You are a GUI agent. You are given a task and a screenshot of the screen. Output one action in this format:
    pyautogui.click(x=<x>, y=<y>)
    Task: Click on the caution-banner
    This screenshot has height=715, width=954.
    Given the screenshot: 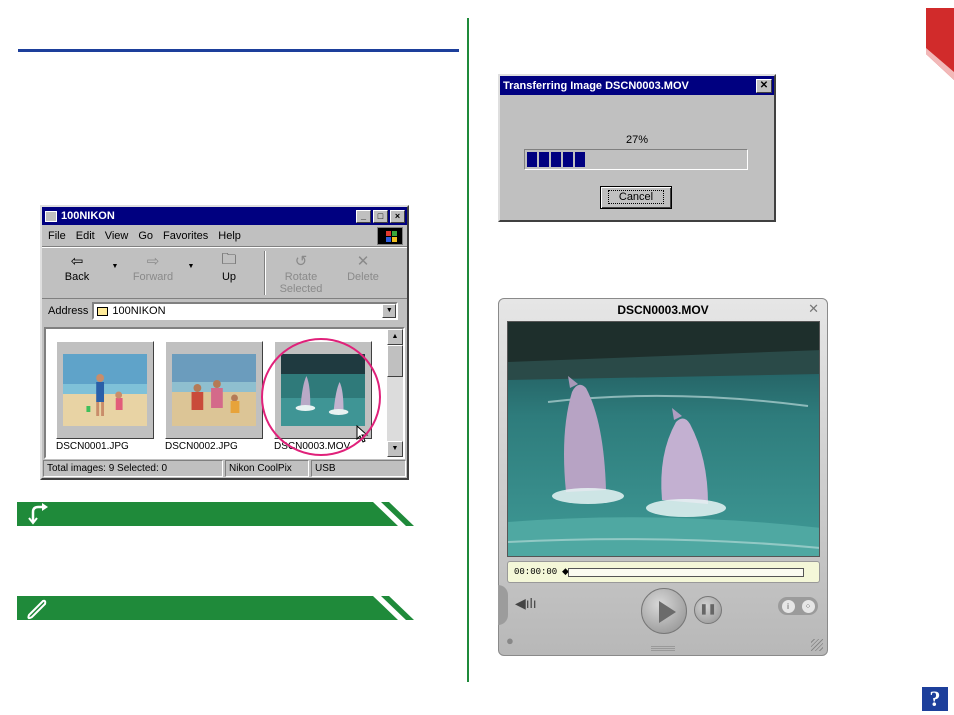 What is the action you would take?
    pyautogui.click(x=215, y=514)
    